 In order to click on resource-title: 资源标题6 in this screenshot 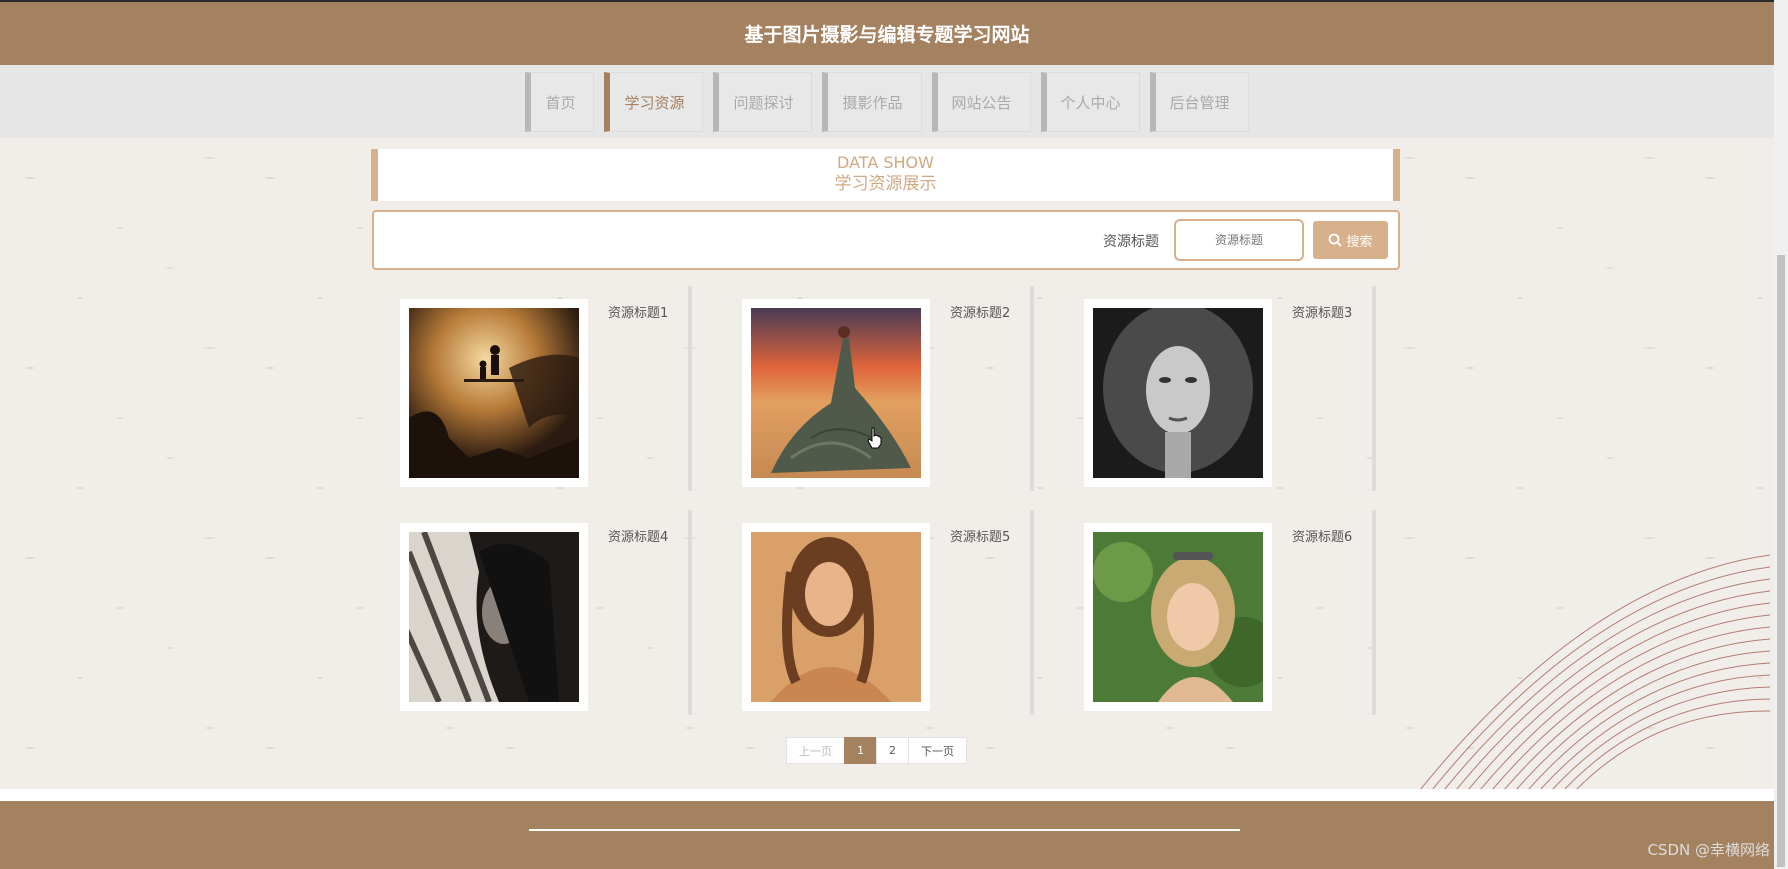, I will do `click(1322, 535)`.